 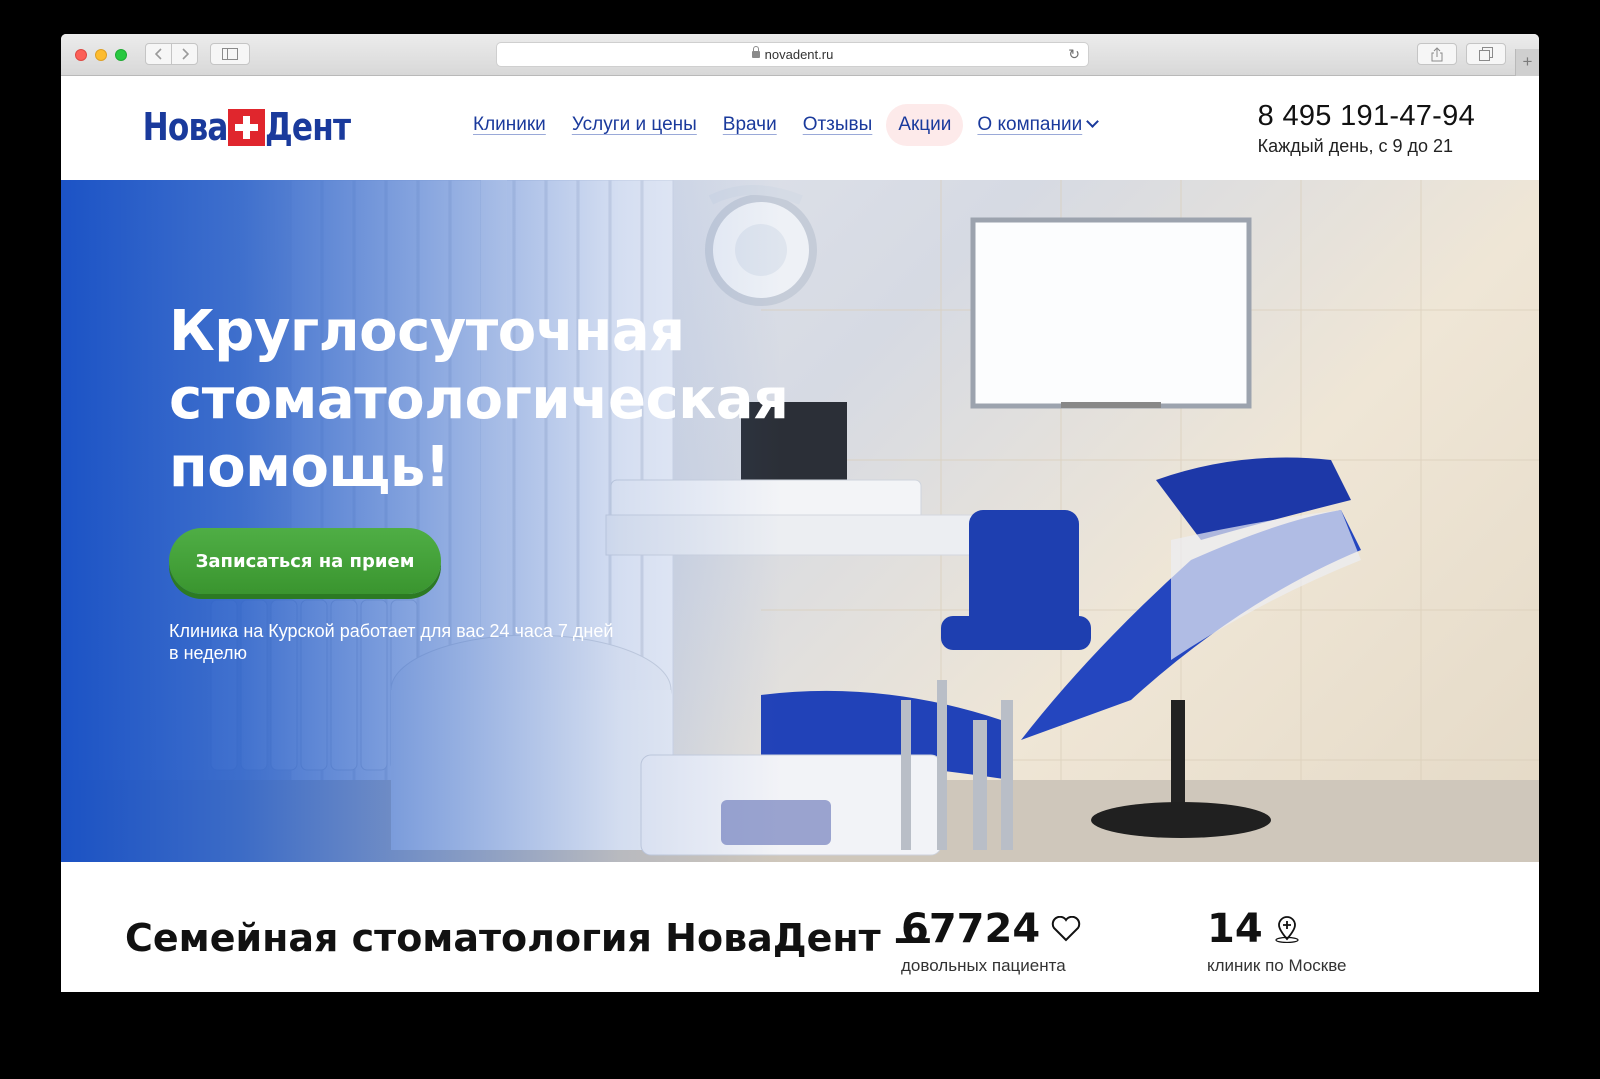 What do you see at coordinates (1093, 121) in the screenshot?
I see `chevron-down-icon` at bounding box center [1093, 121].